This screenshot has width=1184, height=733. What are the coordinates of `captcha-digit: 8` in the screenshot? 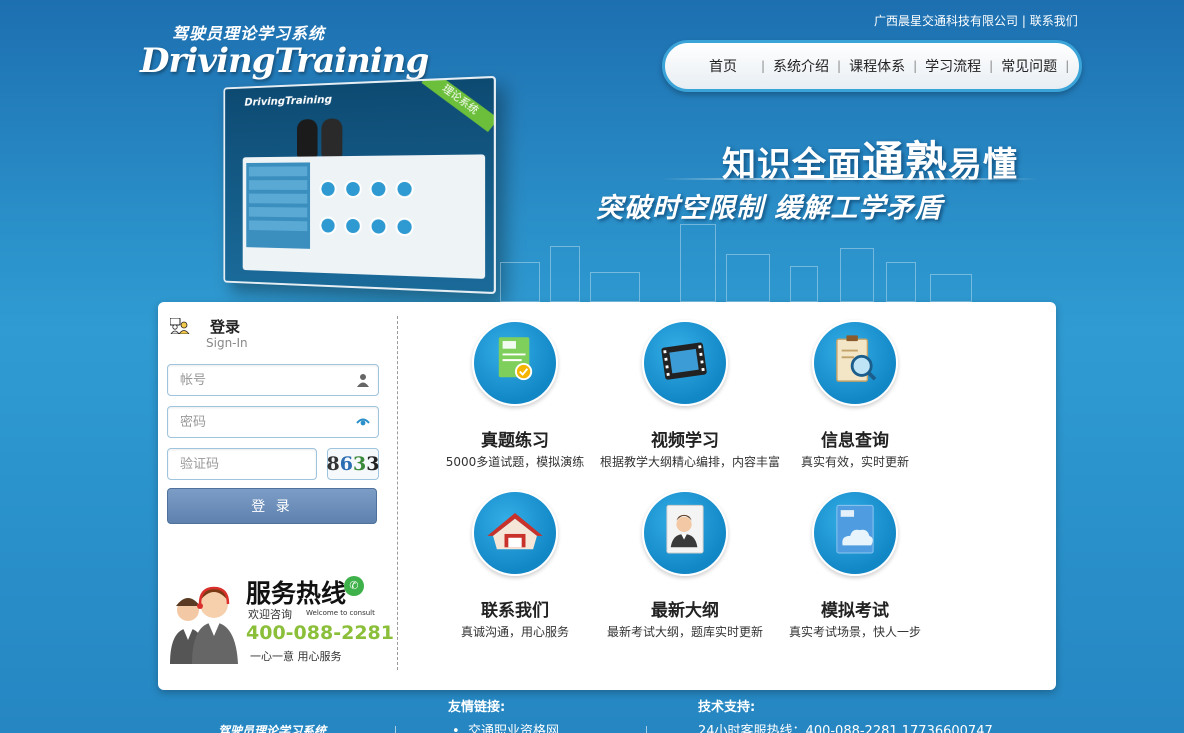 It's located at (333, 464).